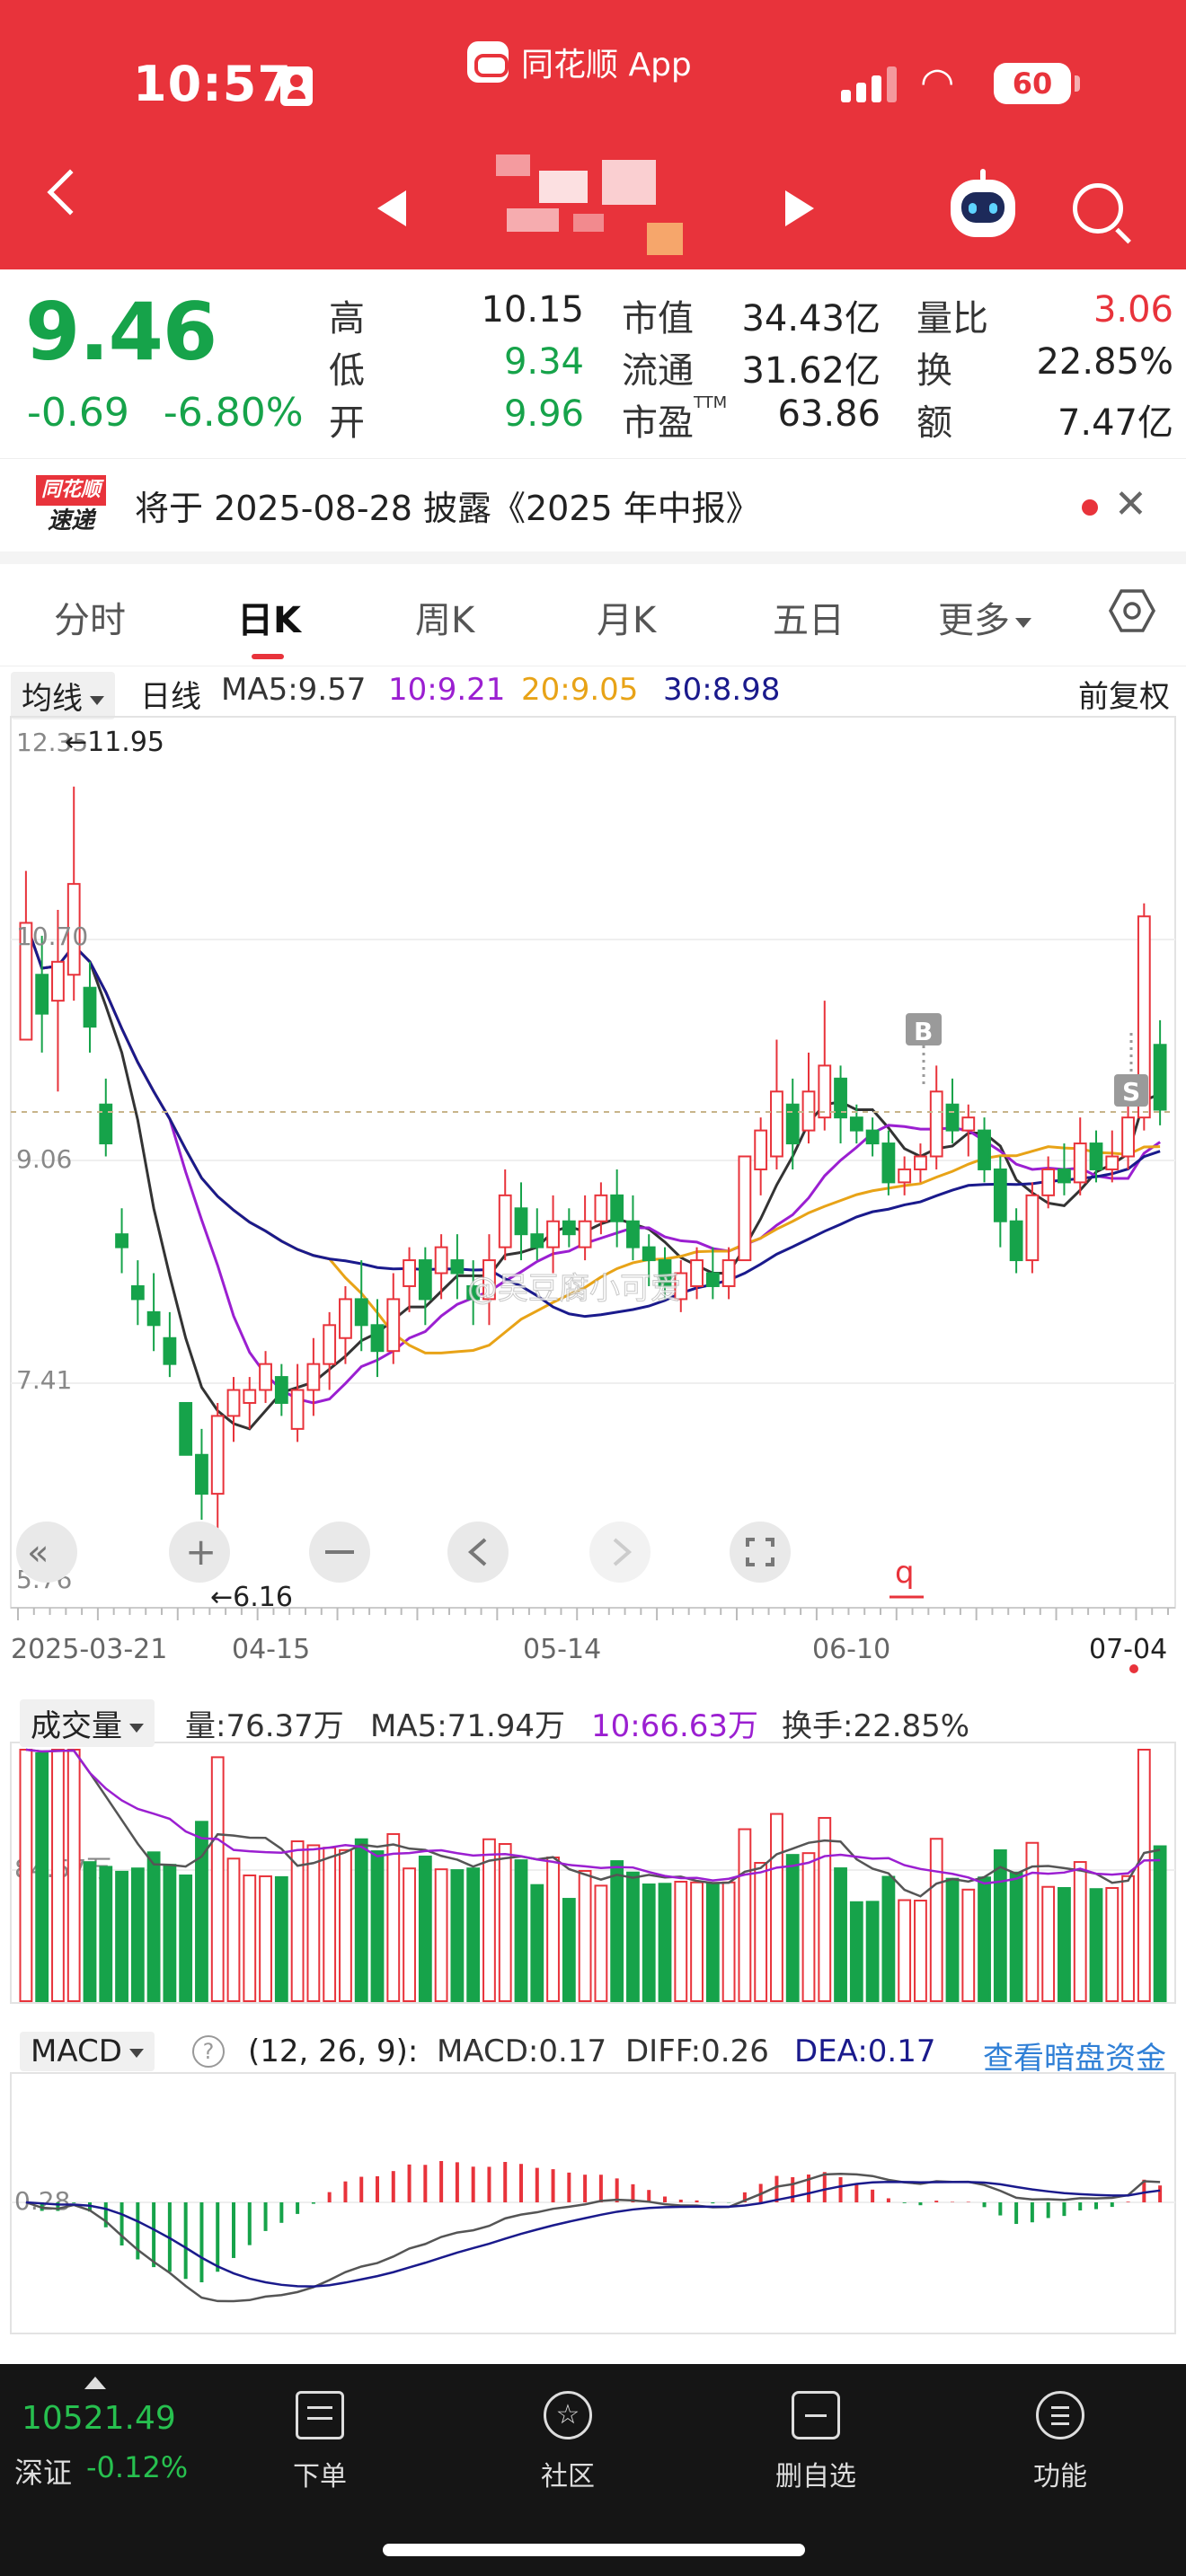  I want to click on diff-line, so click(593, 2237).